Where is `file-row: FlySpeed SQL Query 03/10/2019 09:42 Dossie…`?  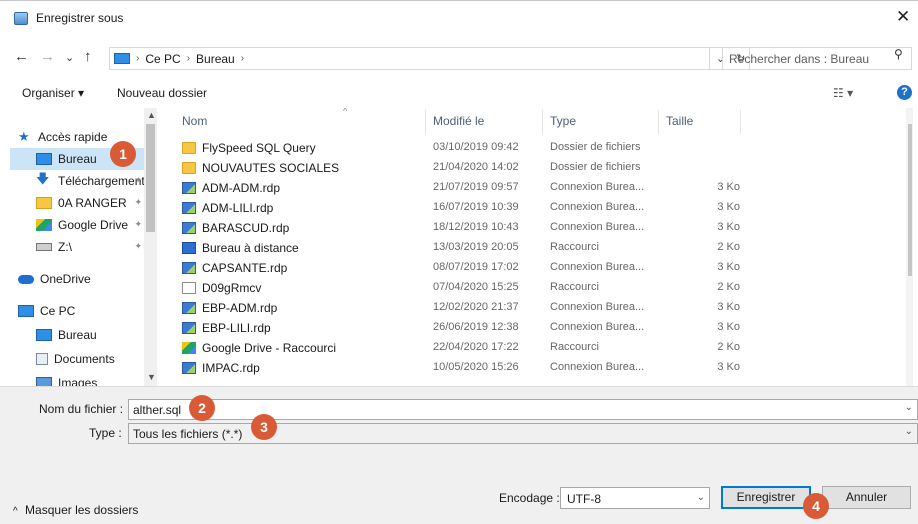 file-row: FlySpeed SQL Query 03/10/2019 09:42 Dossie… is located at coordinates (530, 148).